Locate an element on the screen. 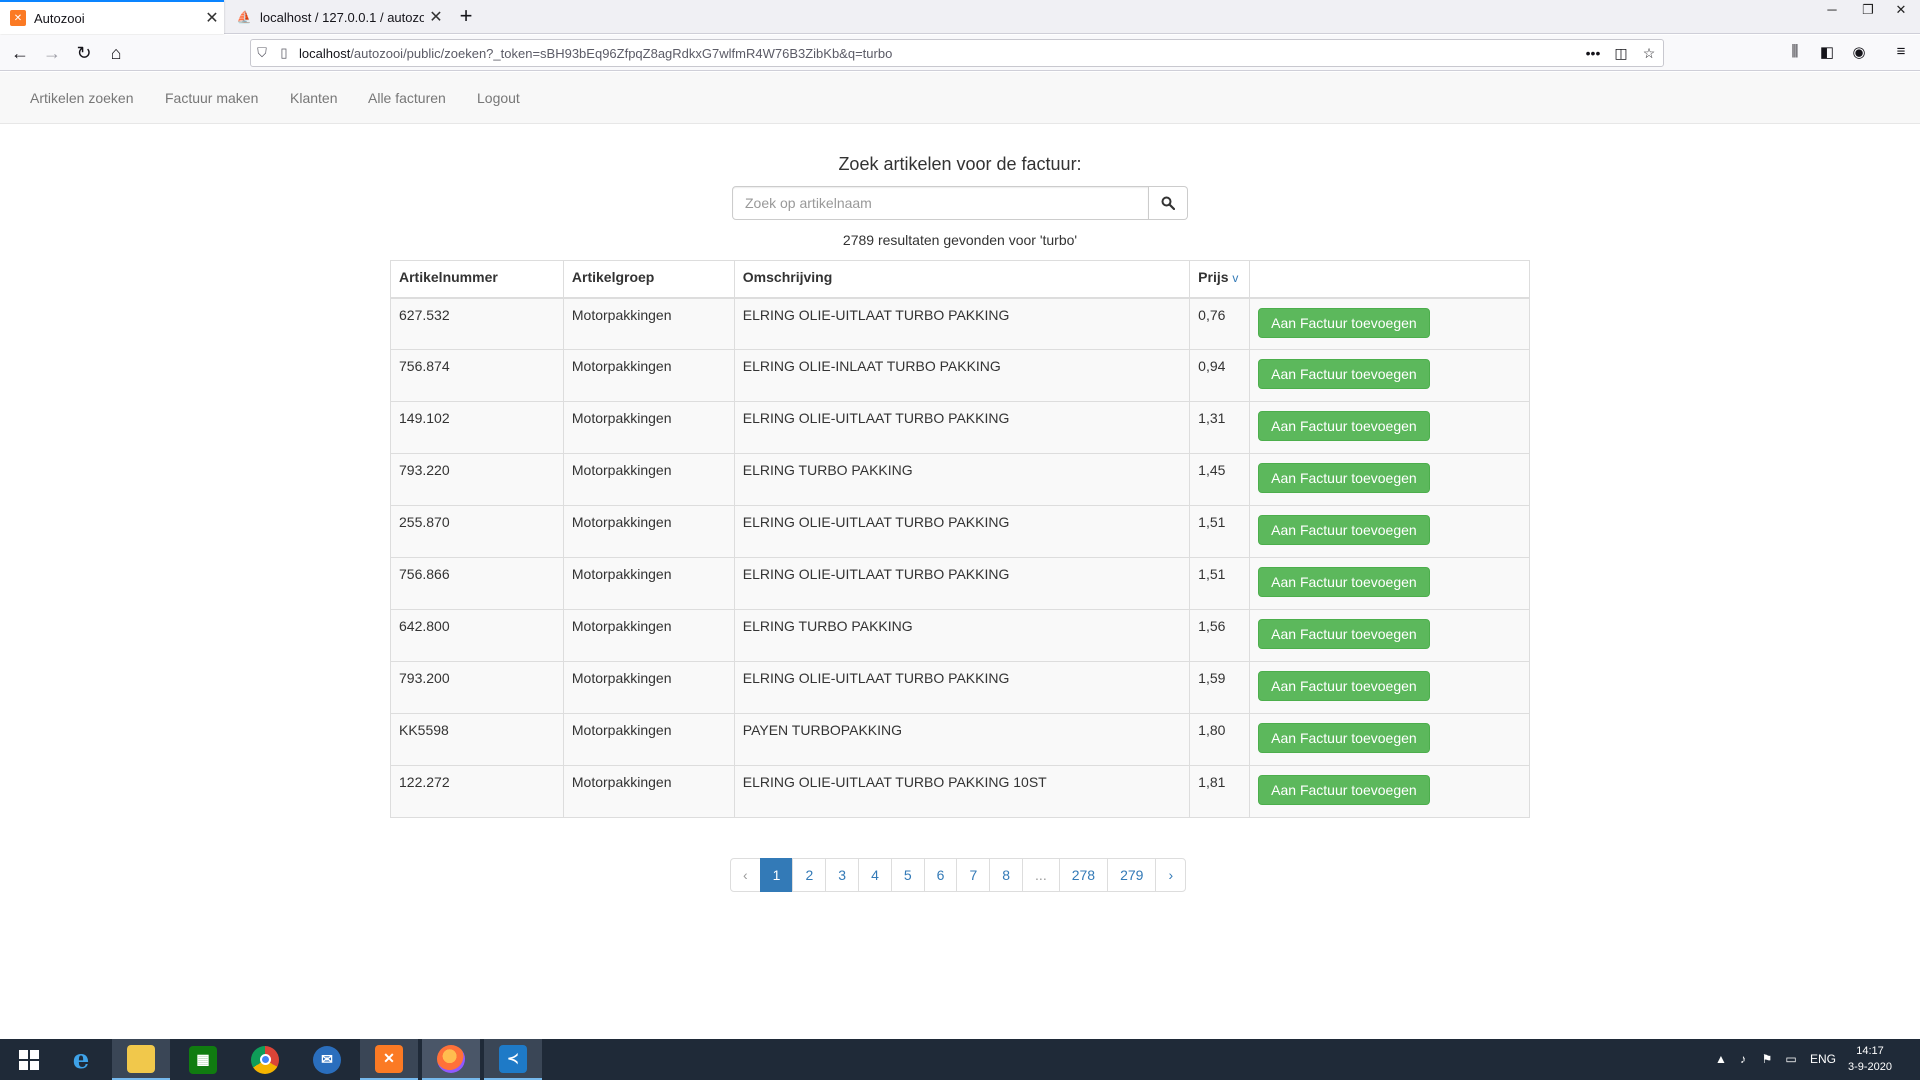 Image resolution: width=1920 pixels, height=1080 pixels. nav-klanten: Klanten is located at coordinates (313, 98).